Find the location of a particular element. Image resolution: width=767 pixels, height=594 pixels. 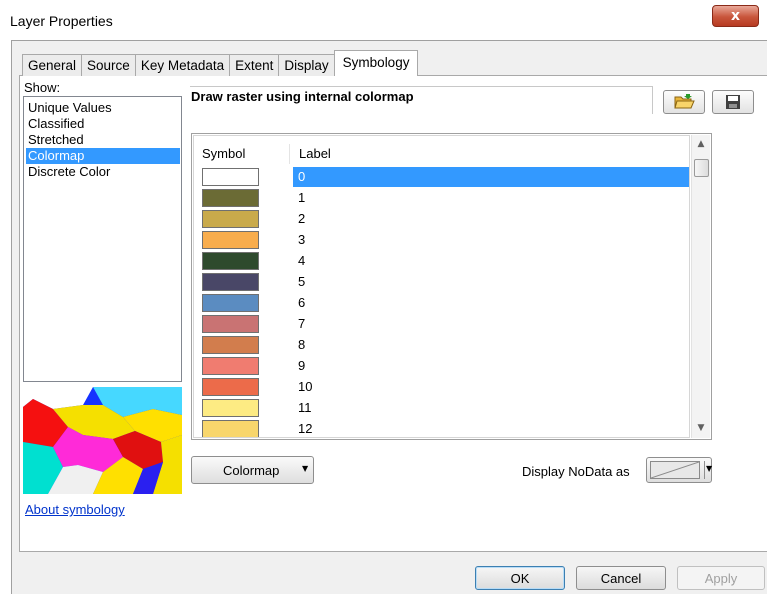

table-row: 6 is located at coordinates (441, 302).